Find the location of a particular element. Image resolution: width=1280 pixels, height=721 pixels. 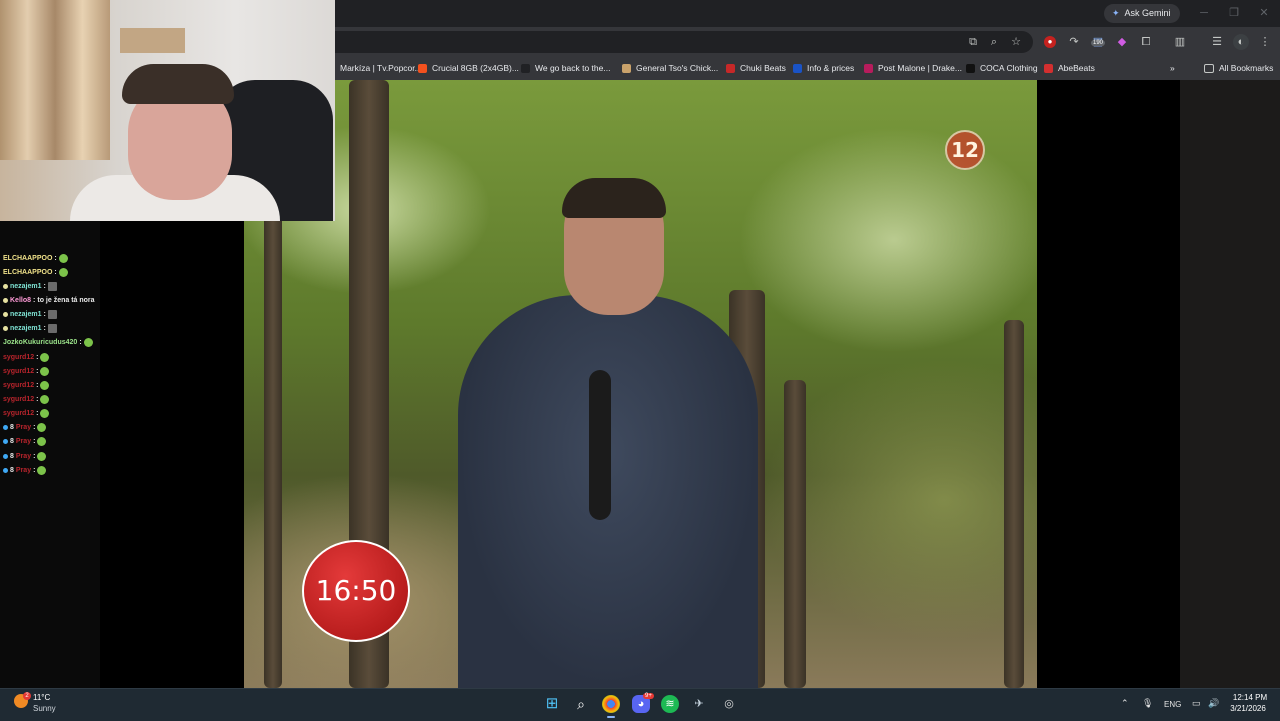

ask-gemini-label: Ask Gemini is located at coordinates (1147, 13).